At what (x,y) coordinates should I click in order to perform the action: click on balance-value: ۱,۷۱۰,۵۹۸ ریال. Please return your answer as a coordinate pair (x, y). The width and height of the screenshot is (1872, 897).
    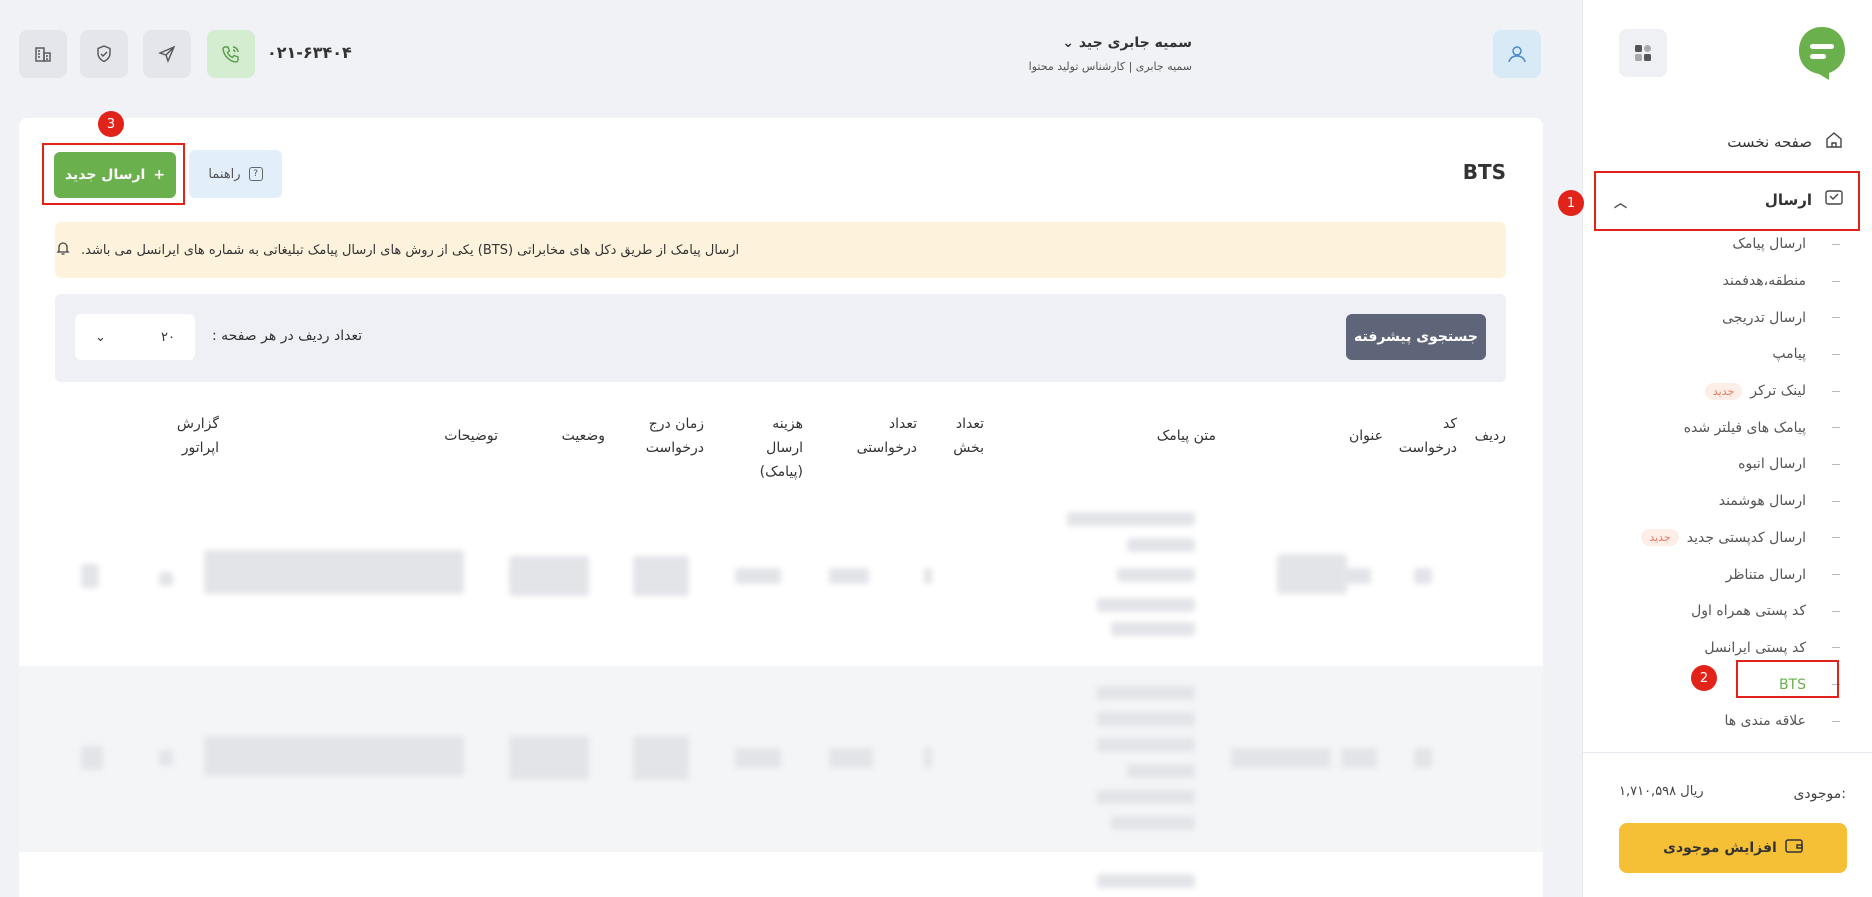
    Looking at the image, I should click on (1661, 791).